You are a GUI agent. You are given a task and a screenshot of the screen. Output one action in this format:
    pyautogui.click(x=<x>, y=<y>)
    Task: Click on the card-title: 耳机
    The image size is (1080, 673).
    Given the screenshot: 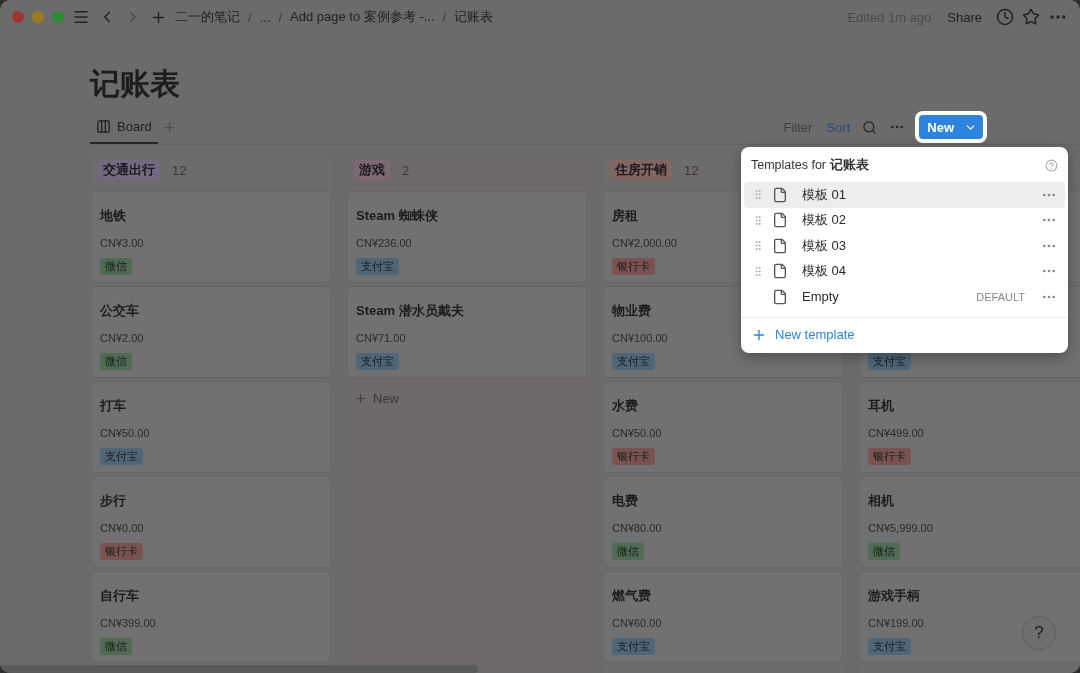 What is the action you would take?
    pyautogui.click(x=881, y=406)
    